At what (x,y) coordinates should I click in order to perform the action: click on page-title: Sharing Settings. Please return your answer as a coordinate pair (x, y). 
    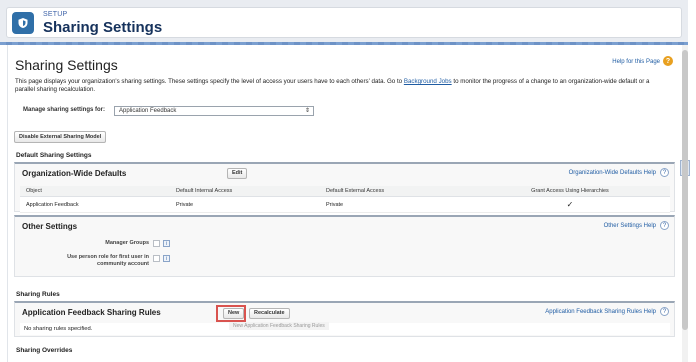
    Looking at the image, I should click on (66, 65).